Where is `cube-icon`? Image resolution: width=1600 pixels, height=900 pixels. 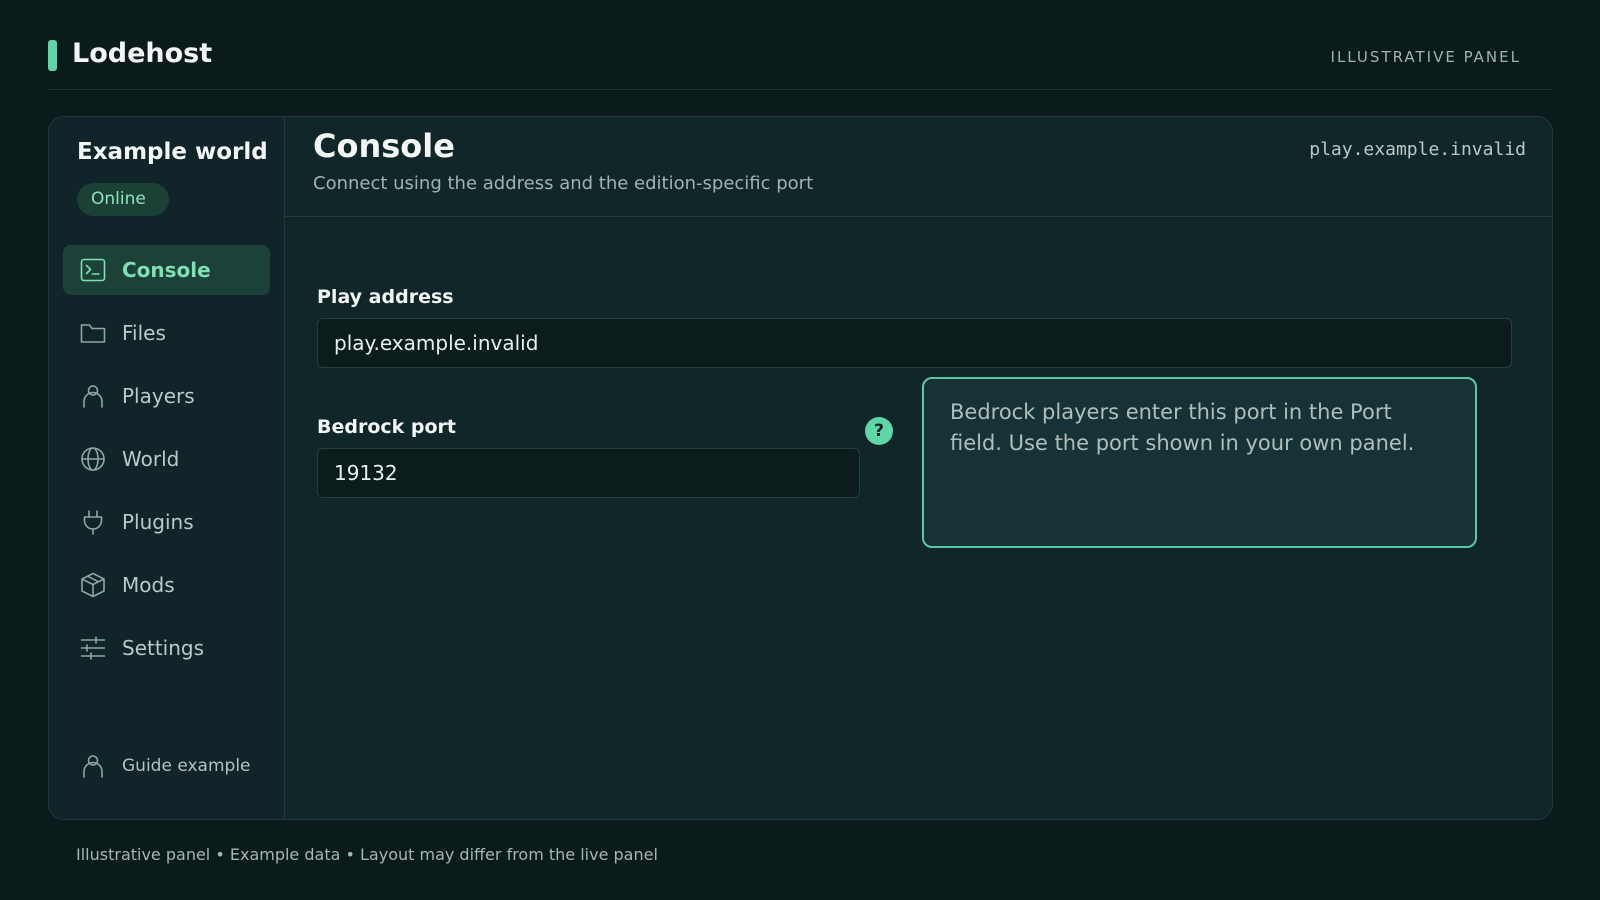 cube-icon is located at coordinates (93, 585).